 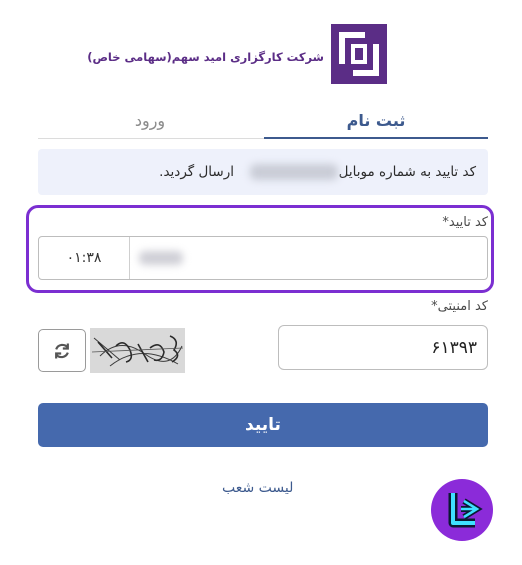 I want to click on company-name: شرکت کارگزاری امید سهم(سهامی خاص), so click(x=205, y=57).